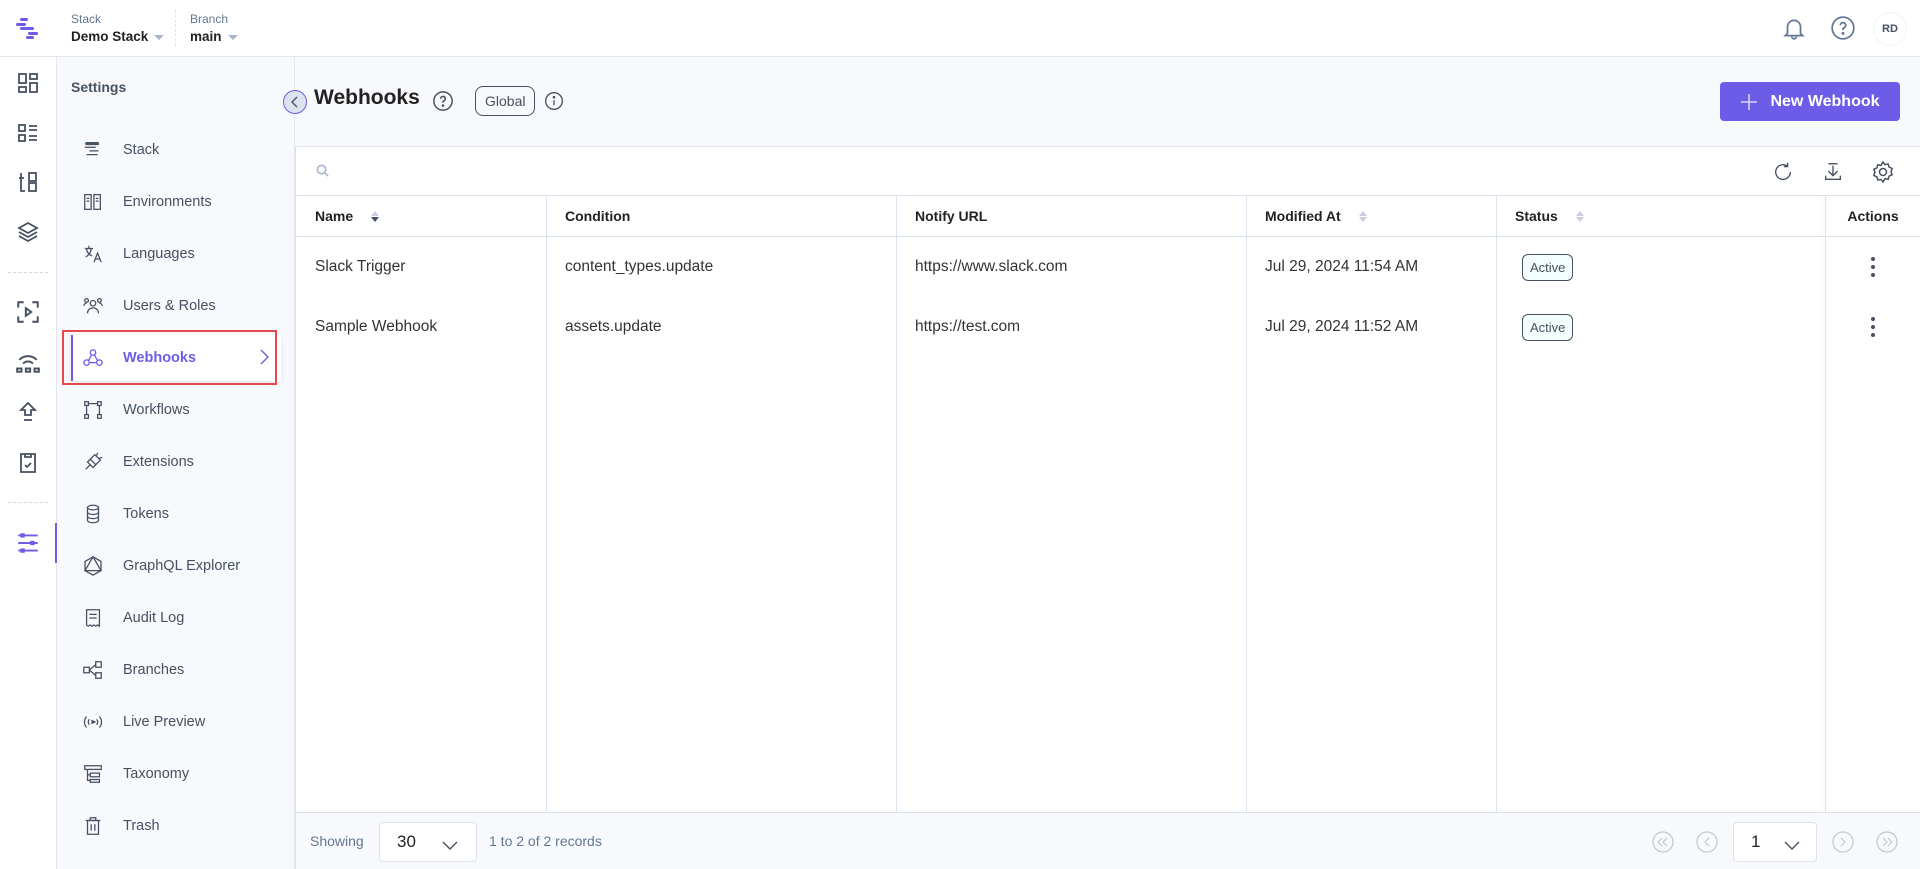 This screenshot has width=1920, height=869. I want to click on assets-layers-icon, so click(28, 232).